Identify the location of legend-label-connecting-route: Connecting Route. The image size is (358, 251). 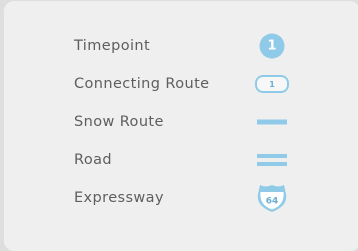
(142, 84).